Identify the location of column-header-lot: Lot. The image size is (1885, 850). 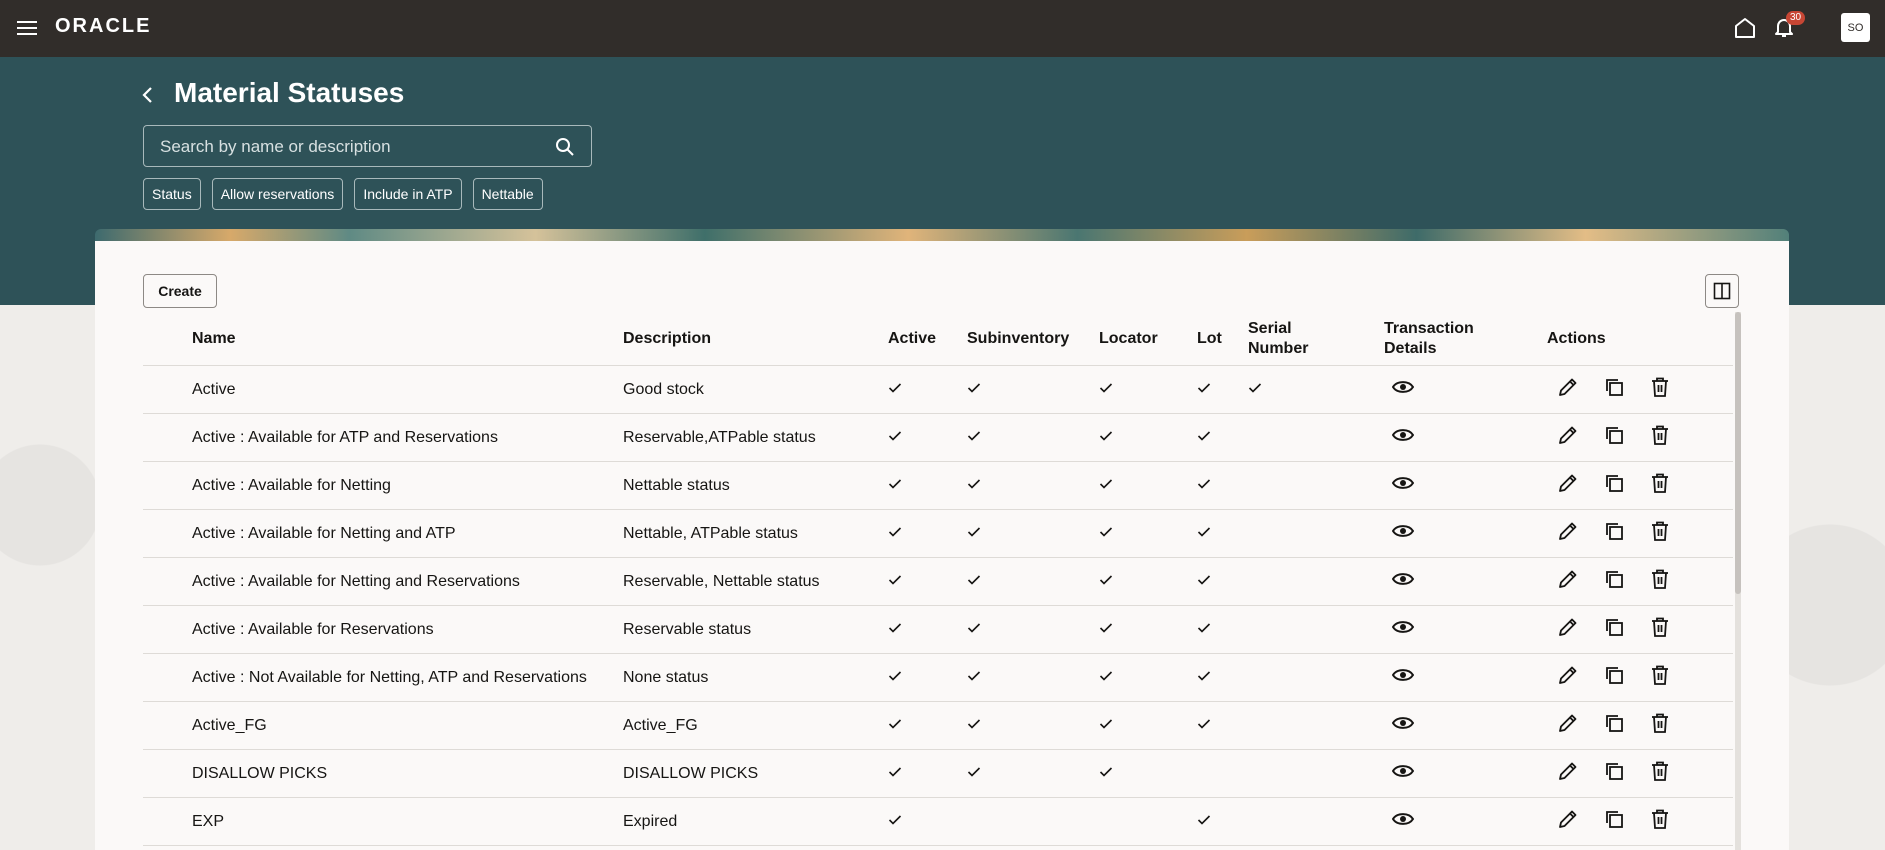
(1222, 339).